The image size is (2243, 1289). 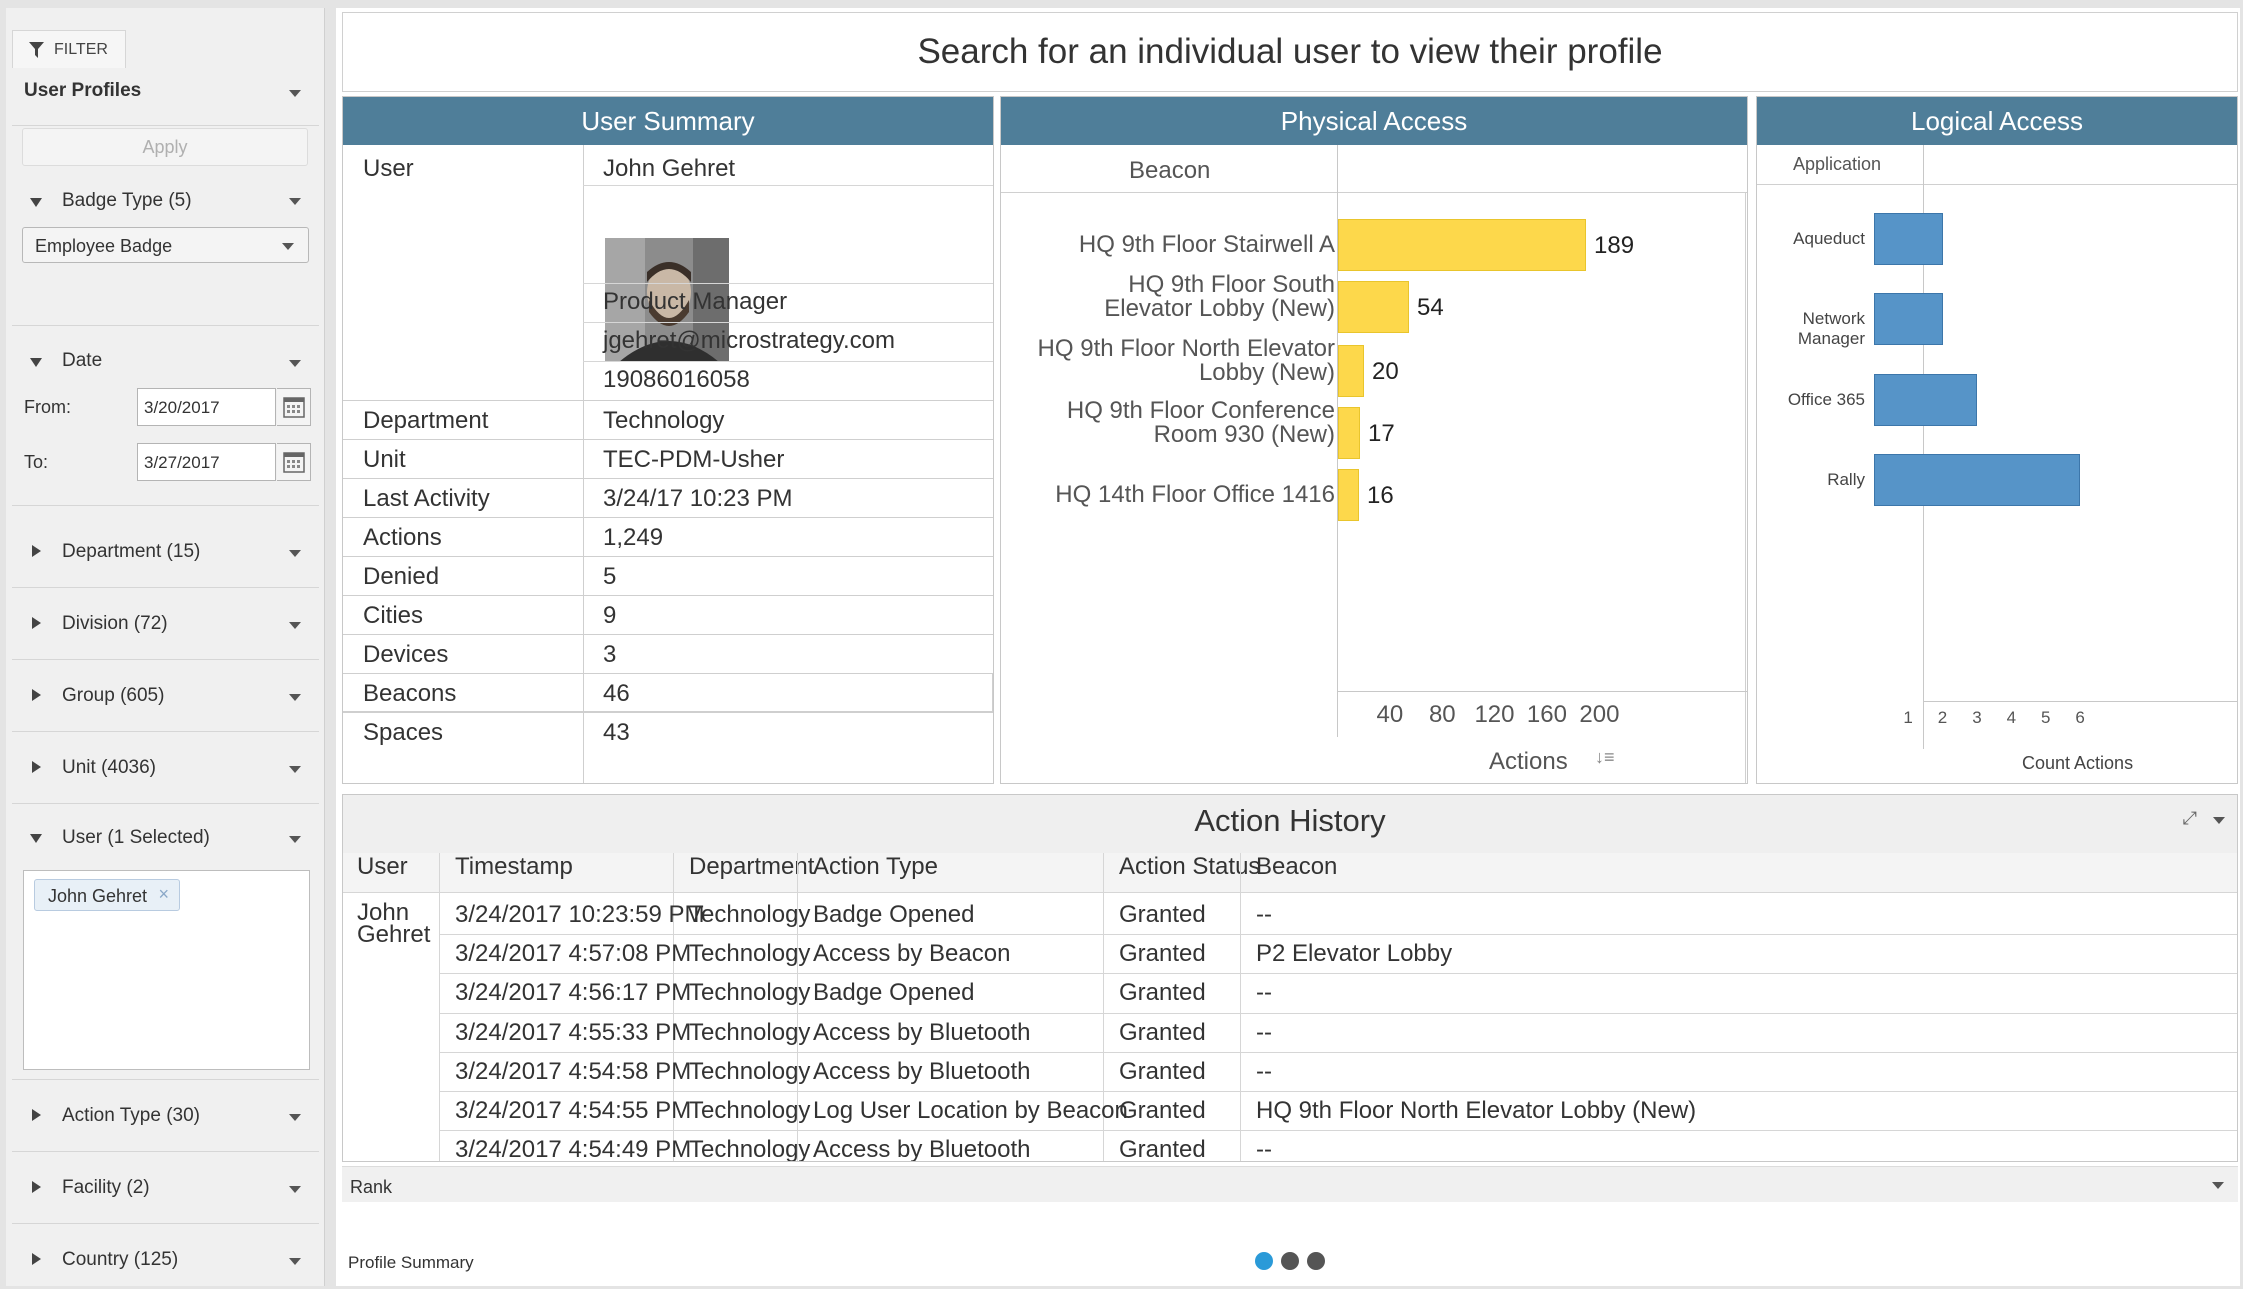 I want to click on profile-select: User Profiles, so click(x=165, y=97).